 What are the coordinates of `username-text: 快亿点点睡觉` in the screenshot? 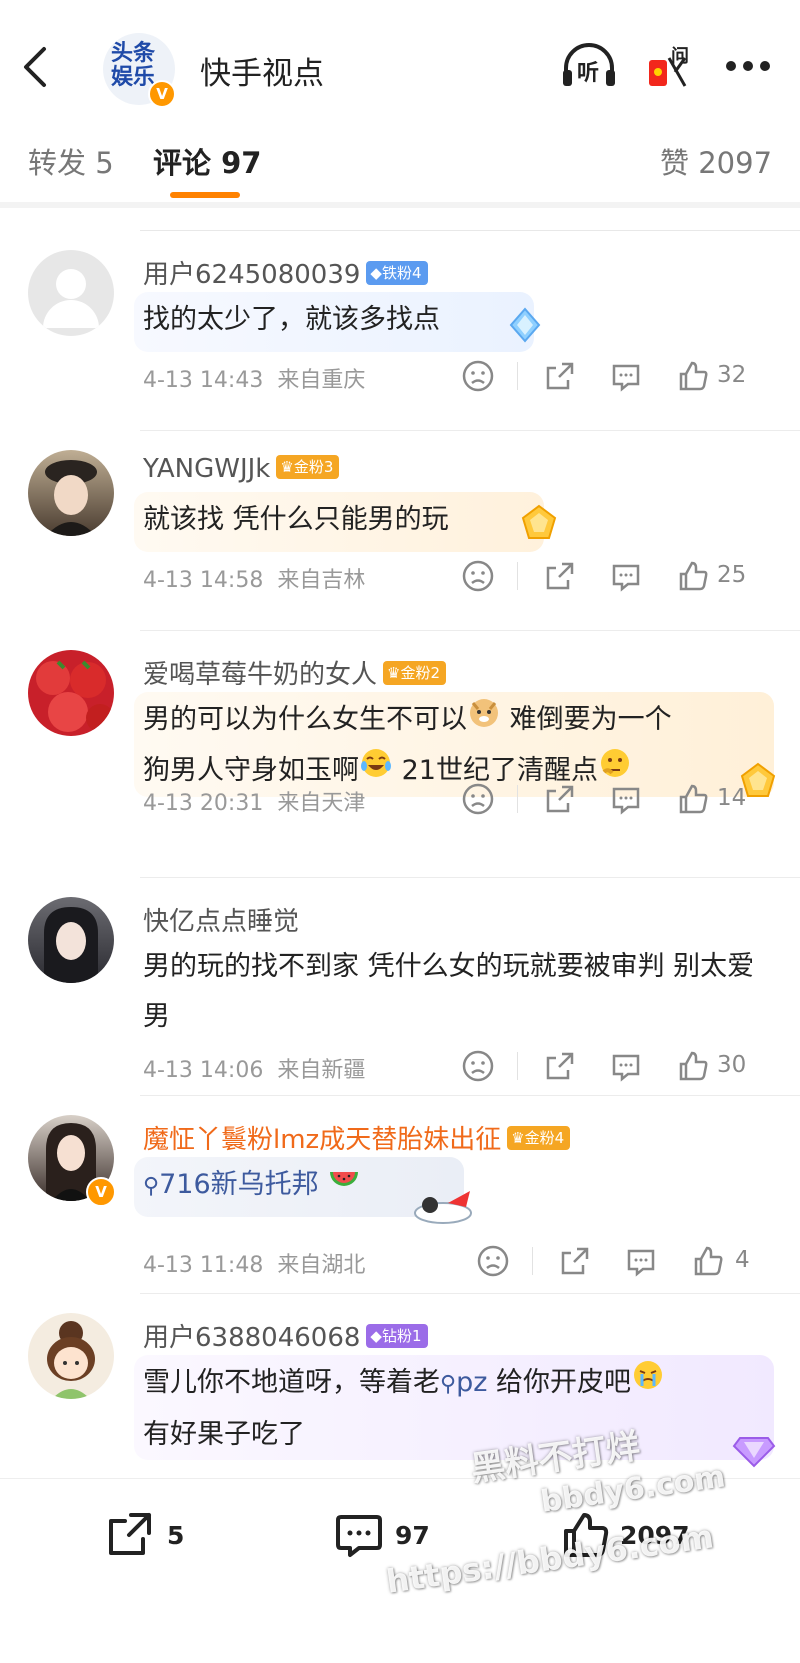 It's located at (221, 922).